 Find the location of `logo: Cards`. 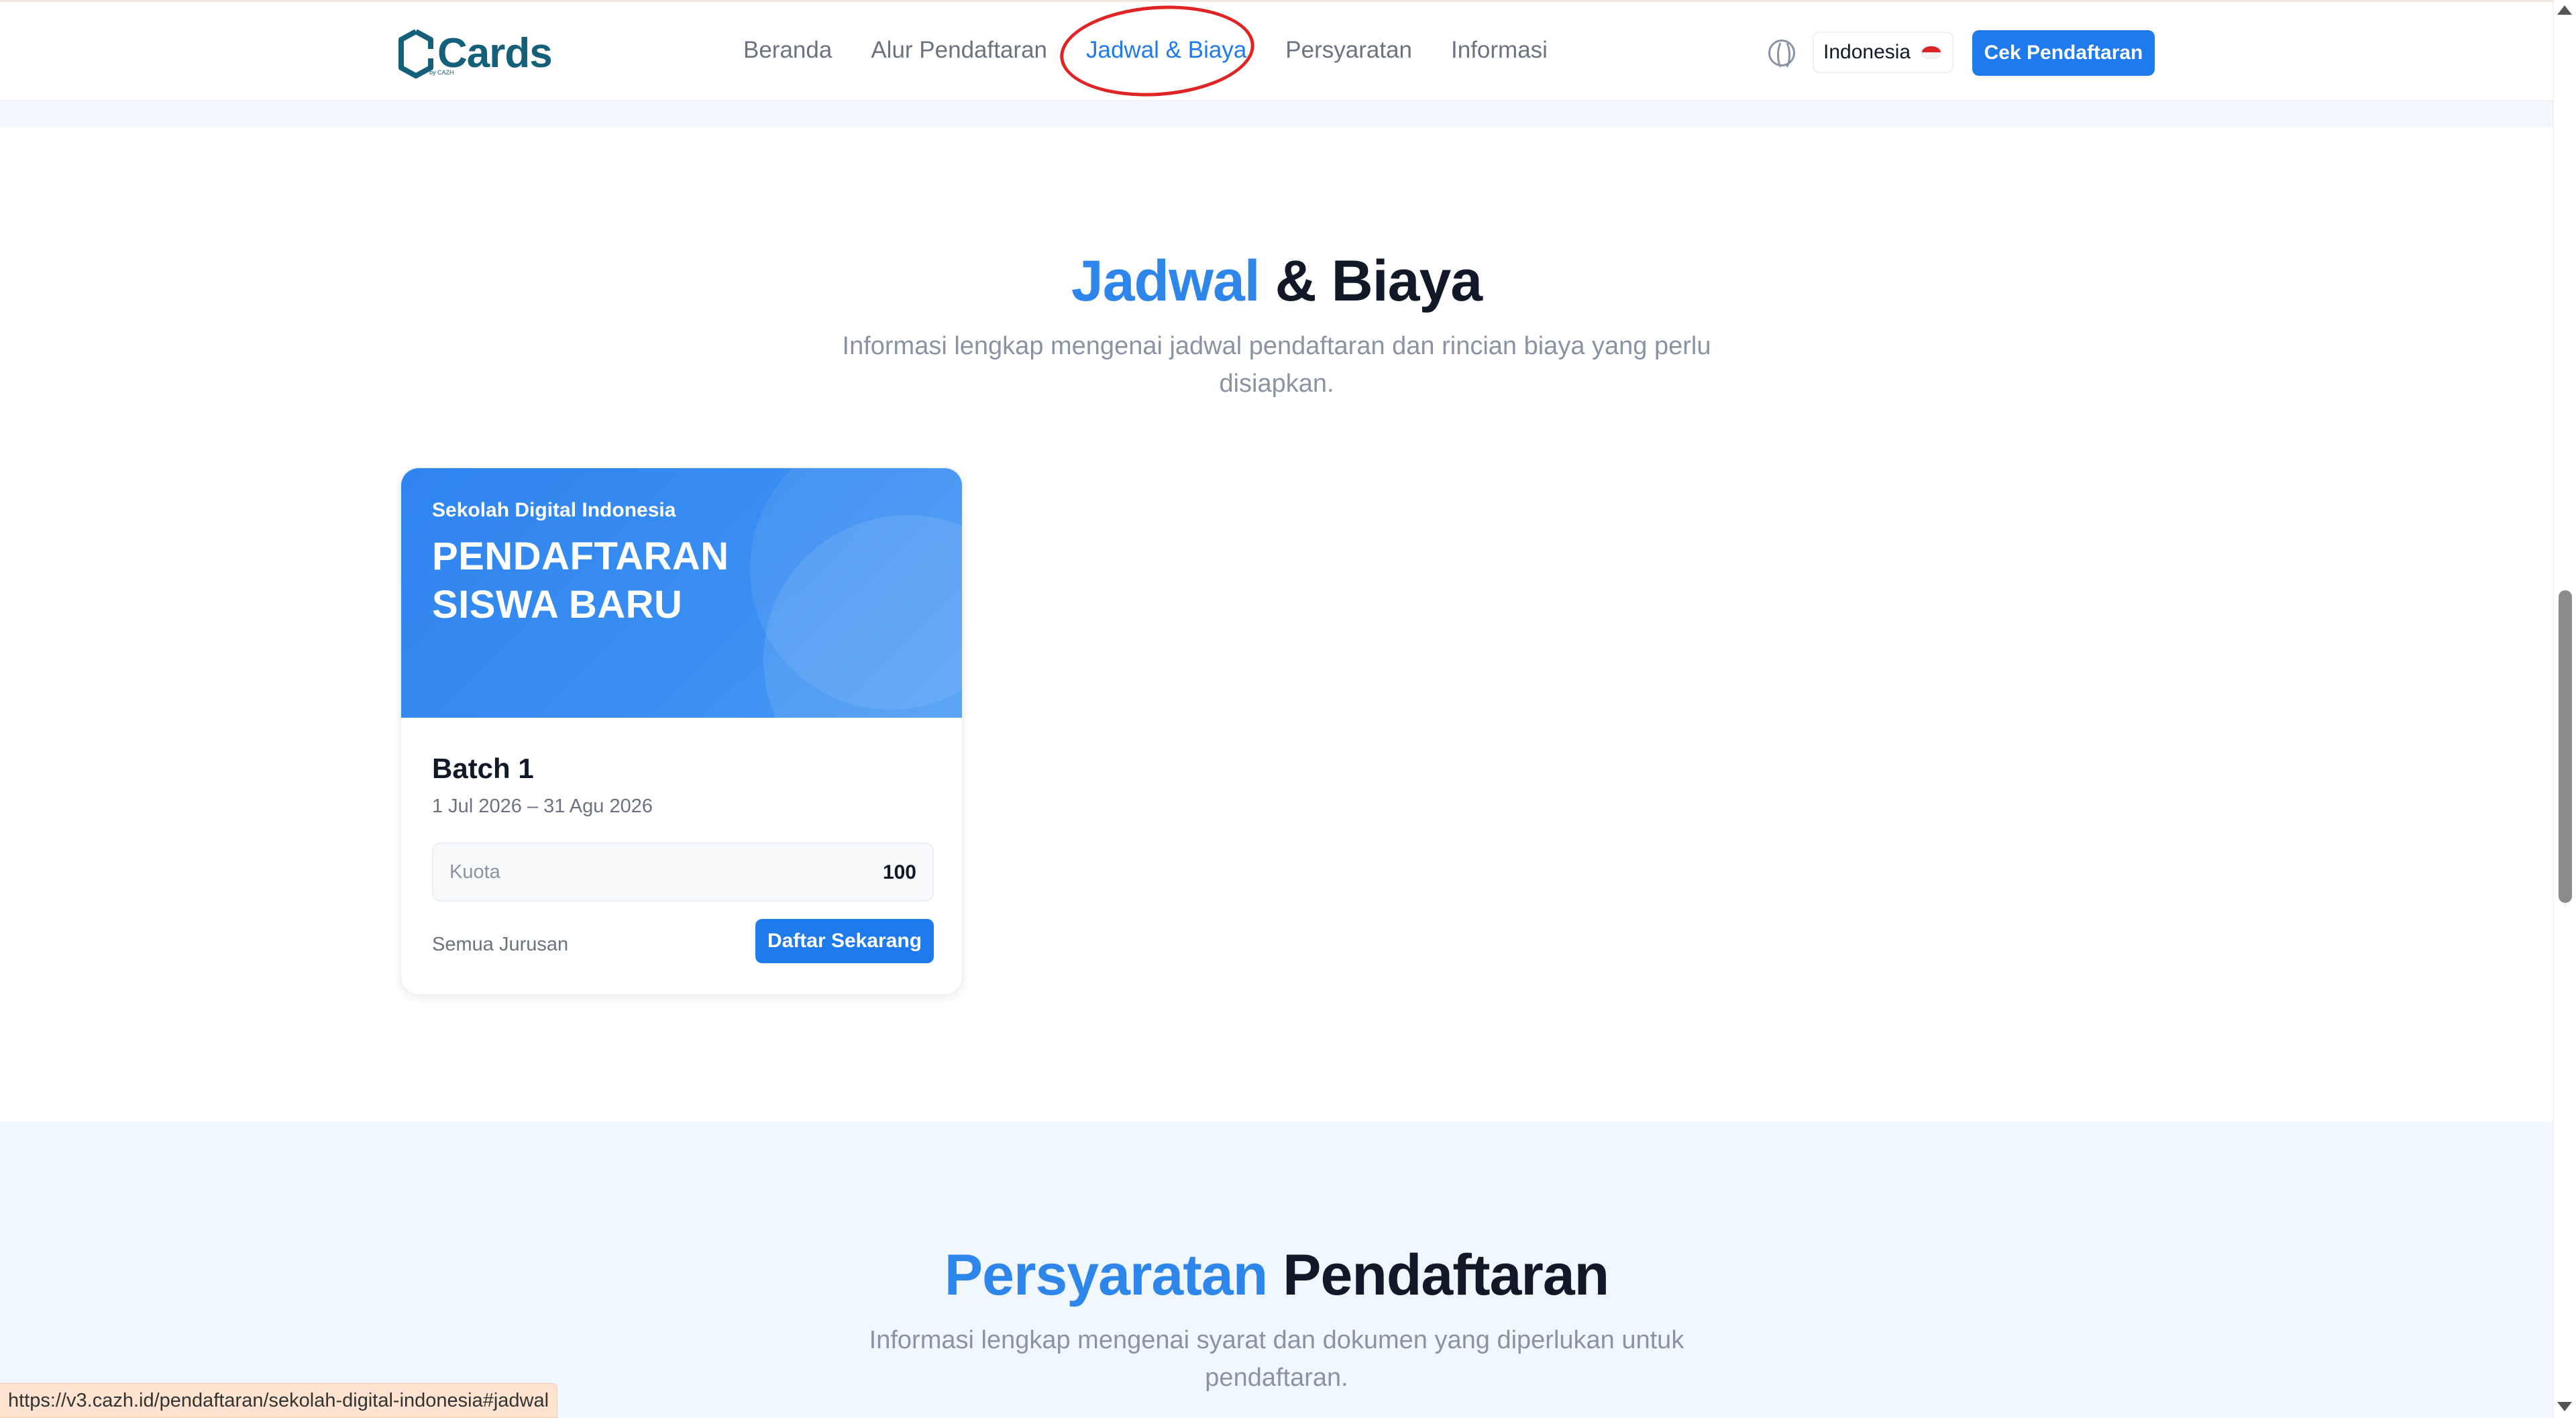

logo: Cards is located at coordinates (474, 54).